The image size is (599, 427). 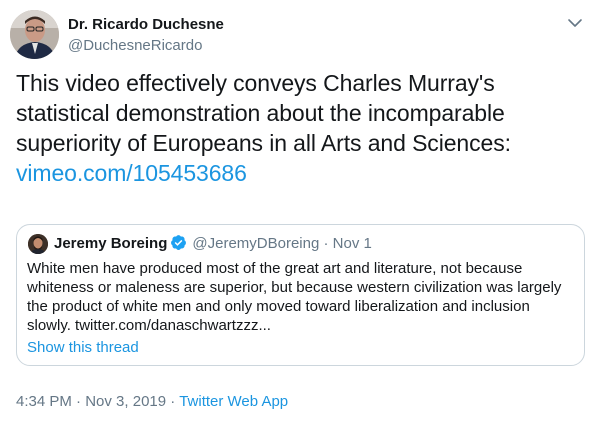 I want to click on quoted-author-handle: @JeremyDBoreing, so click(x=255, y=243).